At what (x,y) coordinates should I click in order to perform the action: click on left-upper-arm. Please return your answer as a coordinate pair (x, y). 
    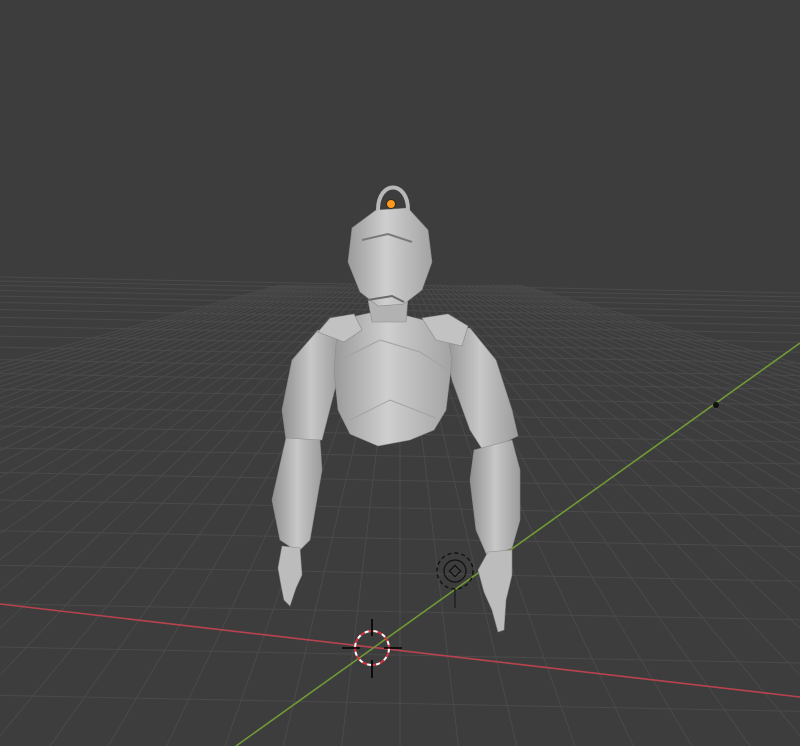
    Looking at the image, I should click on (311, 385).